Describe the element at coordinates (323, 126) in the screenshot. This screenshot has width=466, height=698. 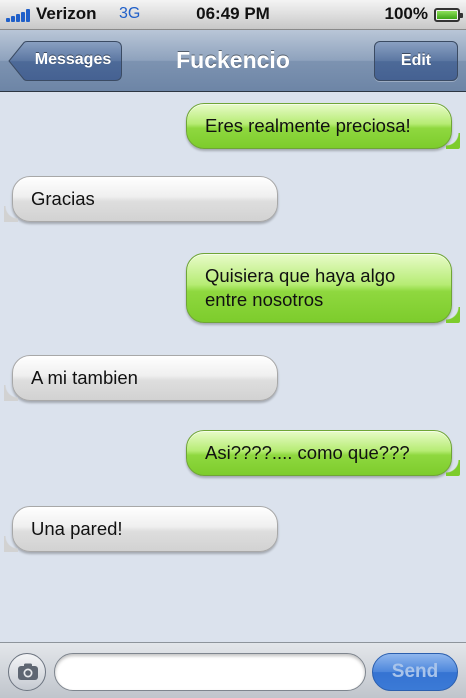
I see `sent-message-bubble: Eres realmente preciosa!` at that location.